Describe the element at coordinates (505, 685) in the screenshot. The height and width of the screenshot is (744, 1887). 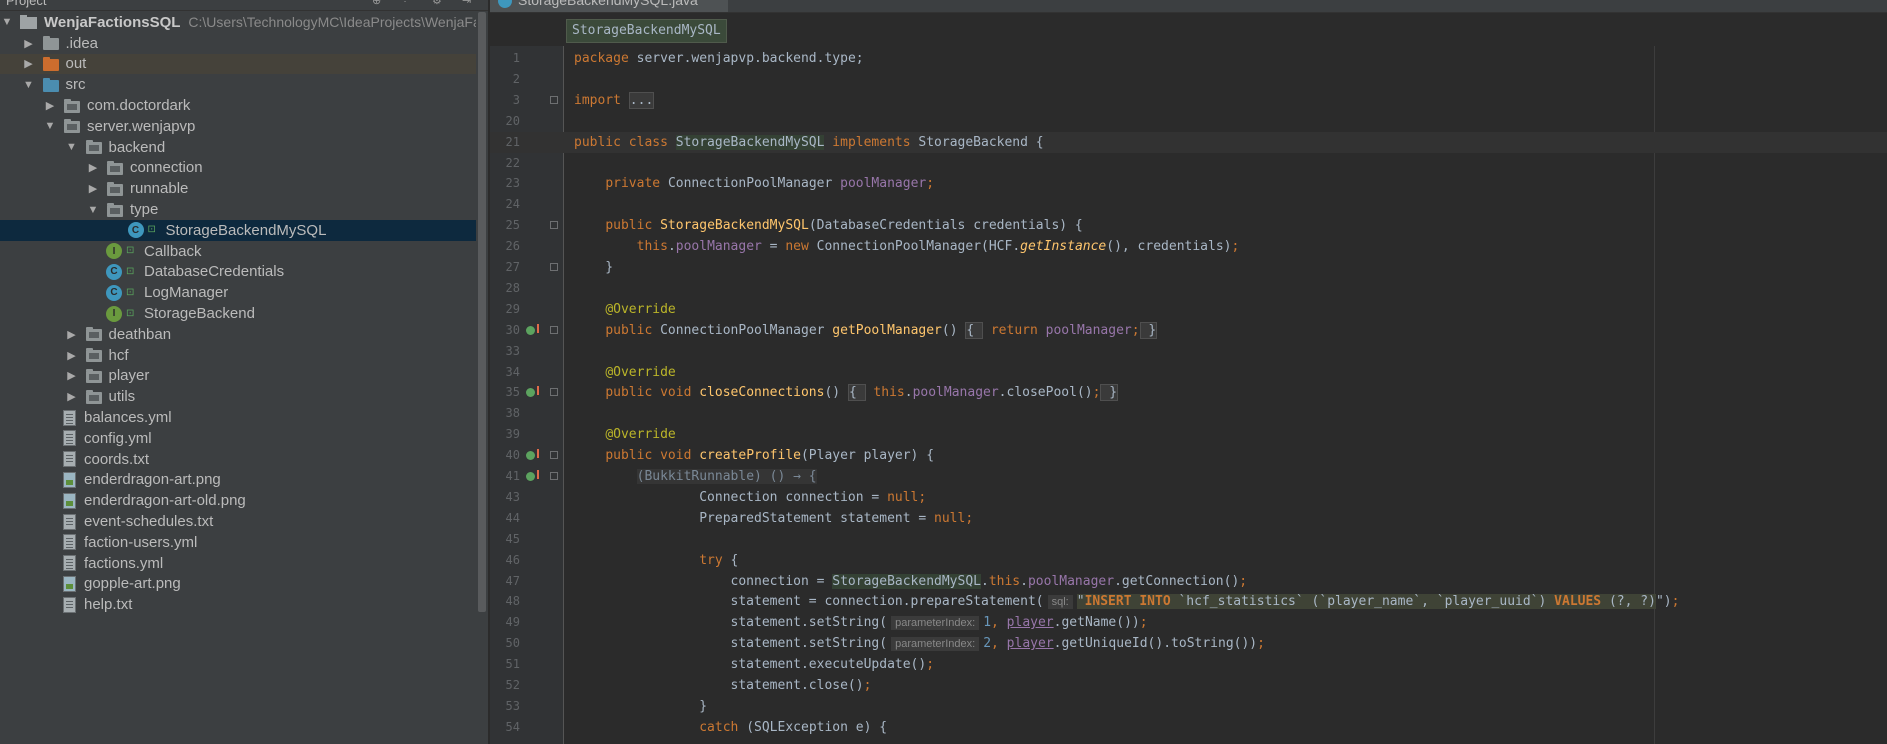
I see `line-number: 52` at that location.